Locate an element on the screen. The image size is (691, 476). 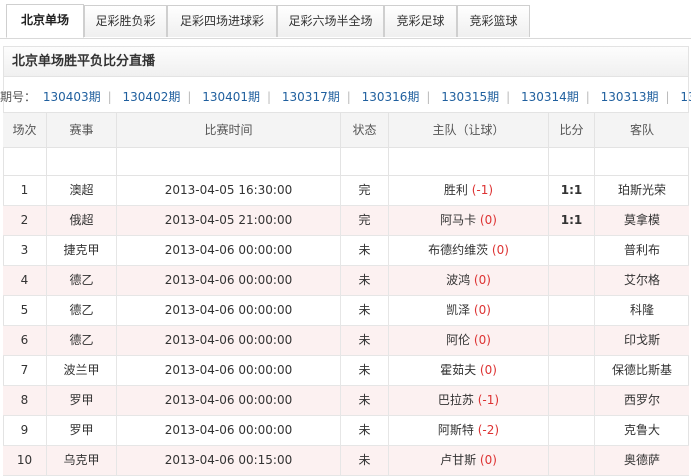
away-team: 西罗尔 is located at coordinates (641, 400).